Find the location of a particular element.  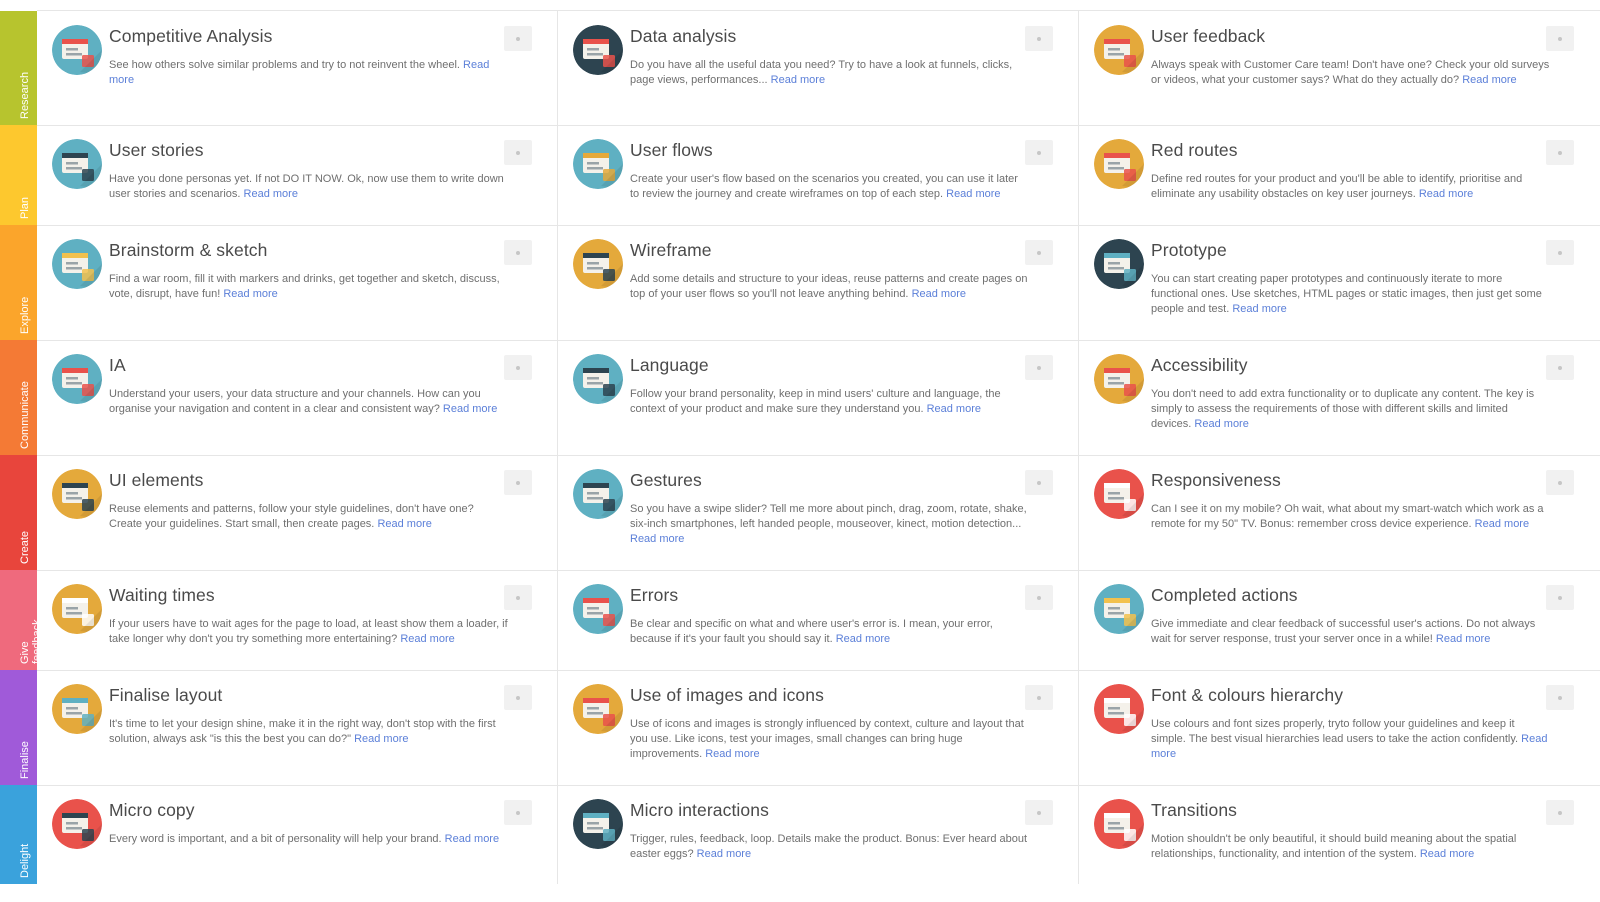

card-title: Waiting times is located at coordinates (162, 595).